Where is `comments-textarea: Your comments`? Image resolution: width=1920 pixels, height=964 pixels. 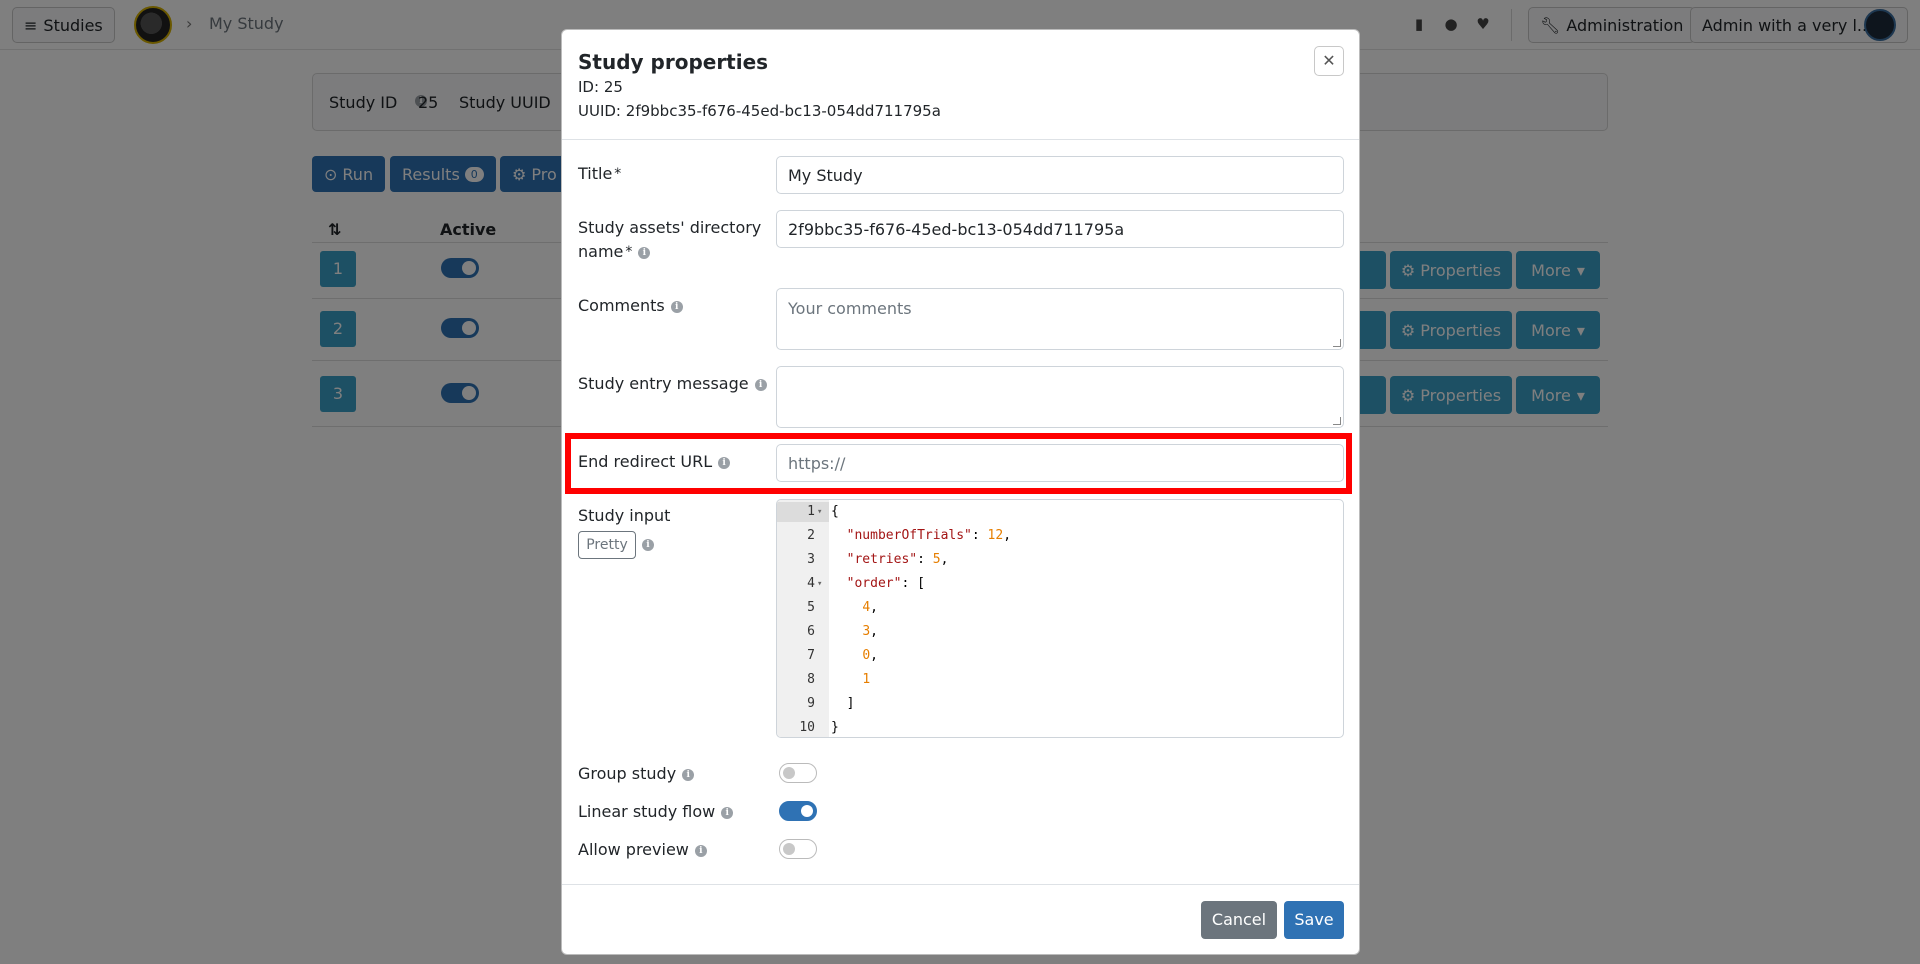
comments-textarea: Your comments is located at coordinates (1060, 319).